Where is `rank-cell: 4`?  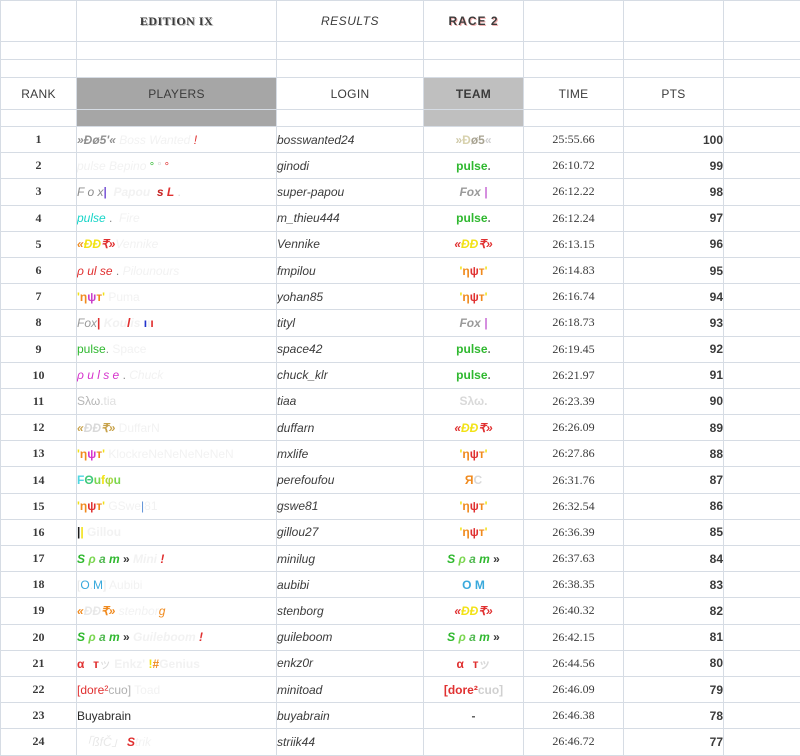 rank-cell: 4 is located at coordinates (39, 218).